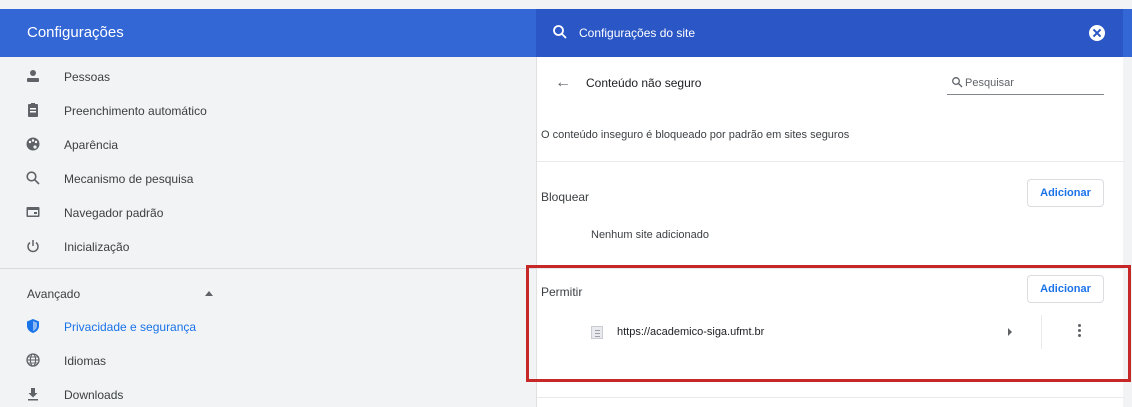 This screenshot has width=1132, height=407. Describe the element at coordinates (33, 144) in the screenshot. I see `palette-icon` at that location.